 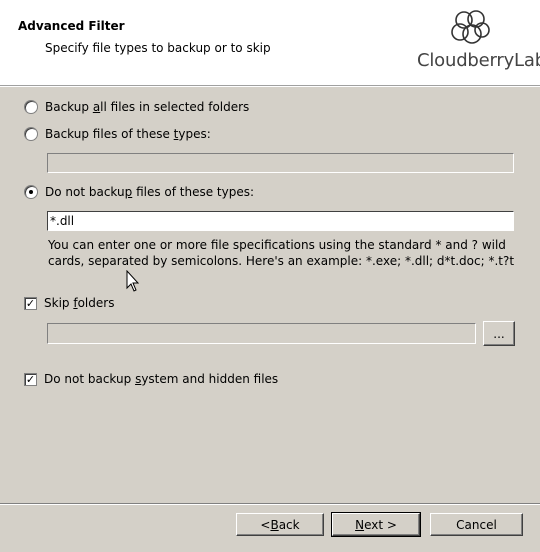 I want to click on skip-types-label: Do not backup files of these types:, so click(x=150, y=192).